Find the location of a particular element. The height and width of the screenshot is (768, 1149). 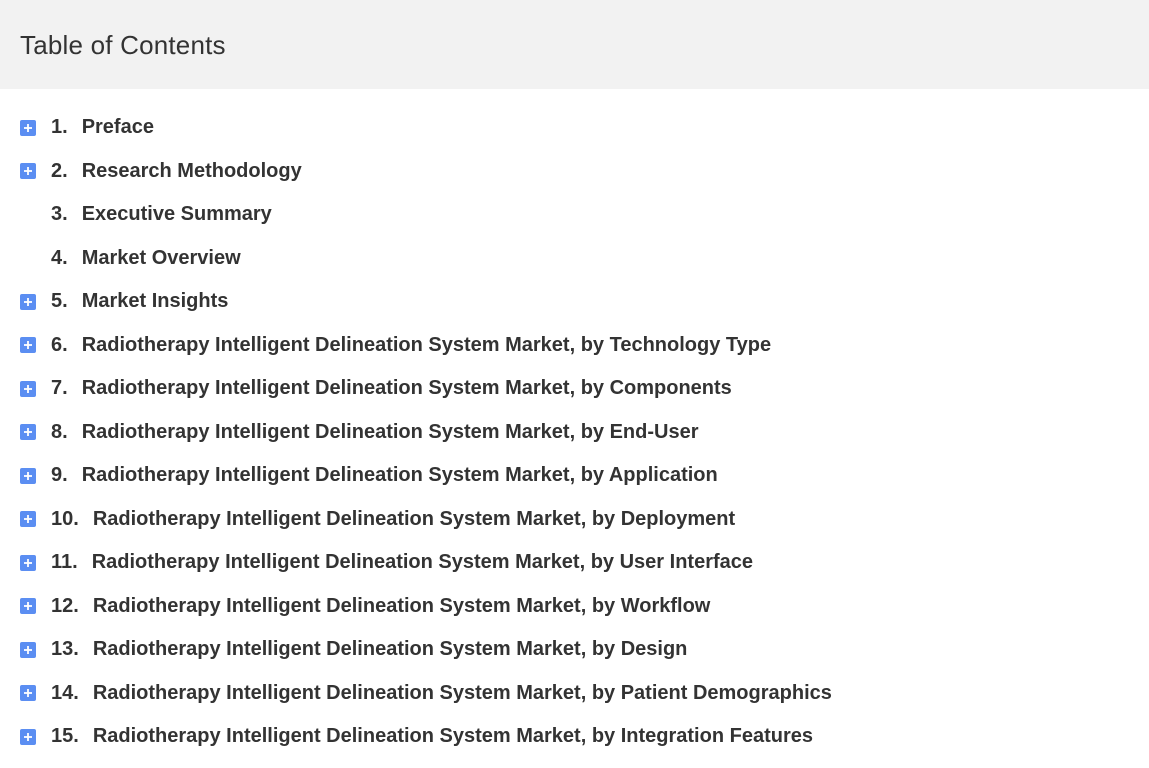

toc-item-number: 3. is located at coordinates (59, 214).